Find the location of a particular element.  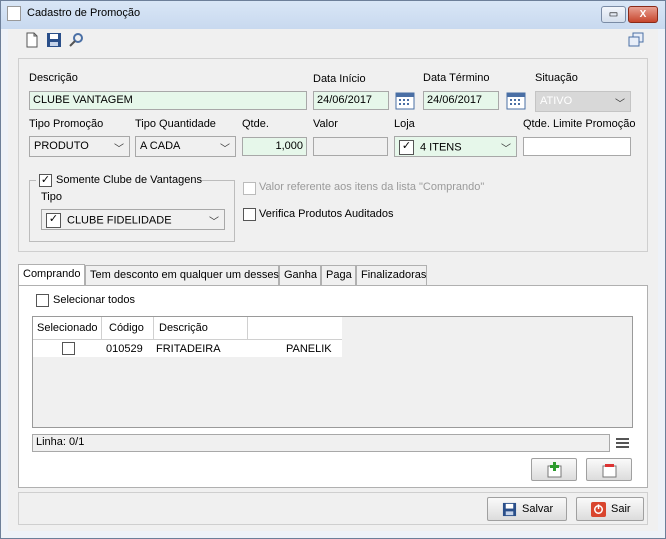

row-status: Linha: 0/1 is located at coordinates (321, 443).